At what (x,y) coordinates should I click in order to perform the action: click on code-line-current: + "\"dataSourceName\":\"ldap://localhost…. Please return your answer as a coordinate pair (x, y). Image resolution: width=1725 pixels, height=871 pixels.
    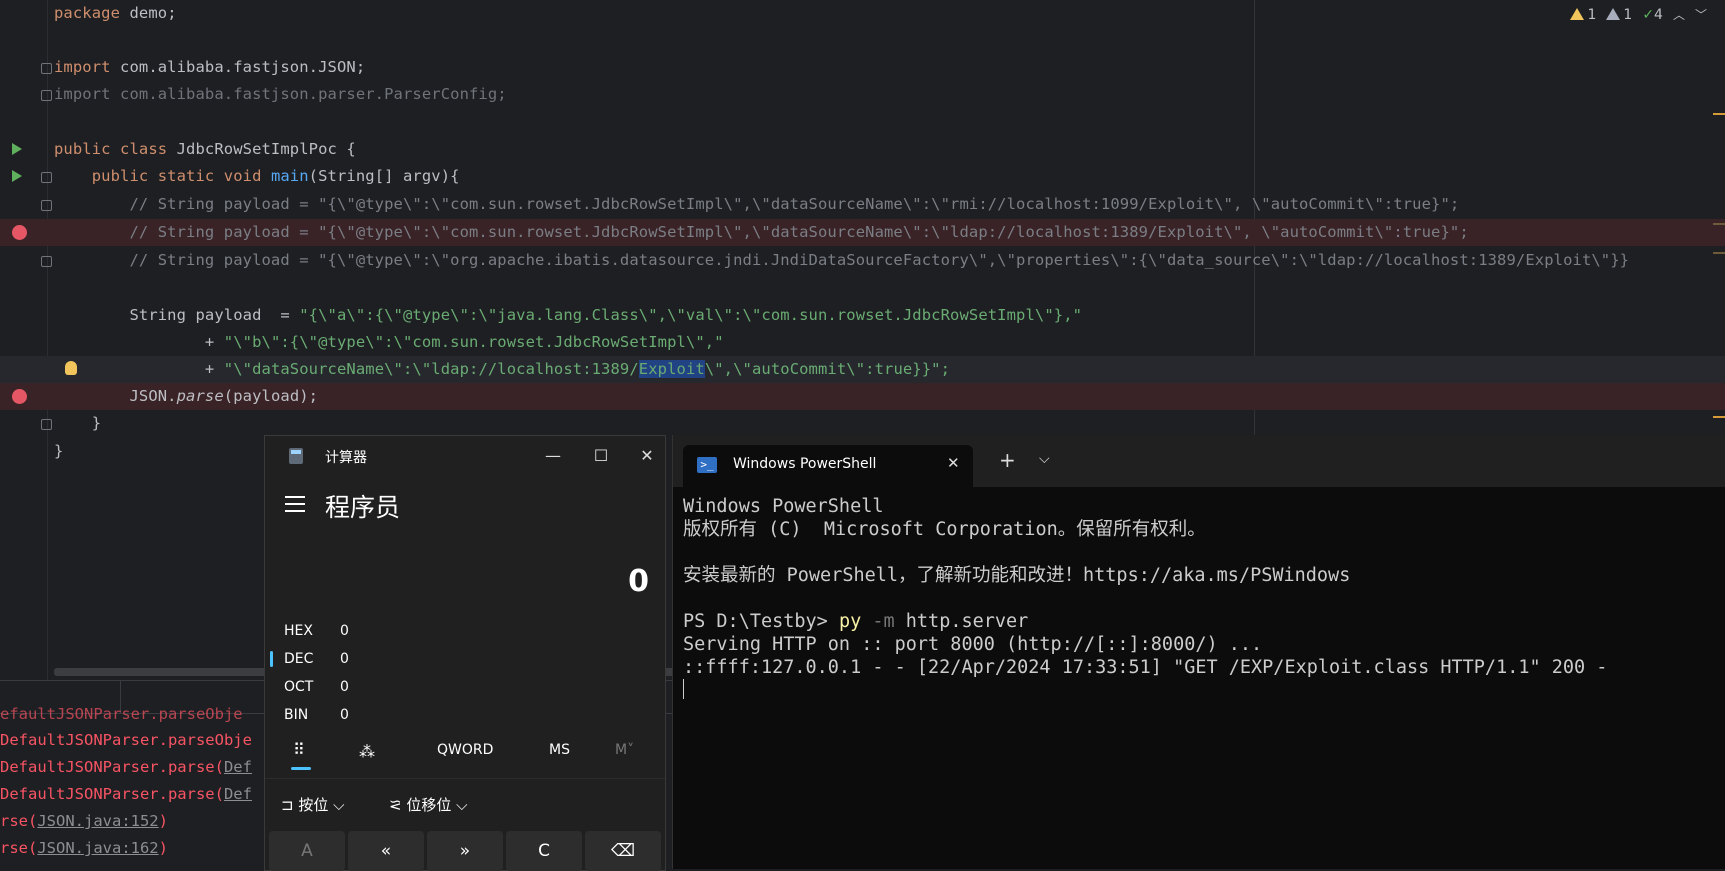
    Looking at the image, I should click on (862, 369).